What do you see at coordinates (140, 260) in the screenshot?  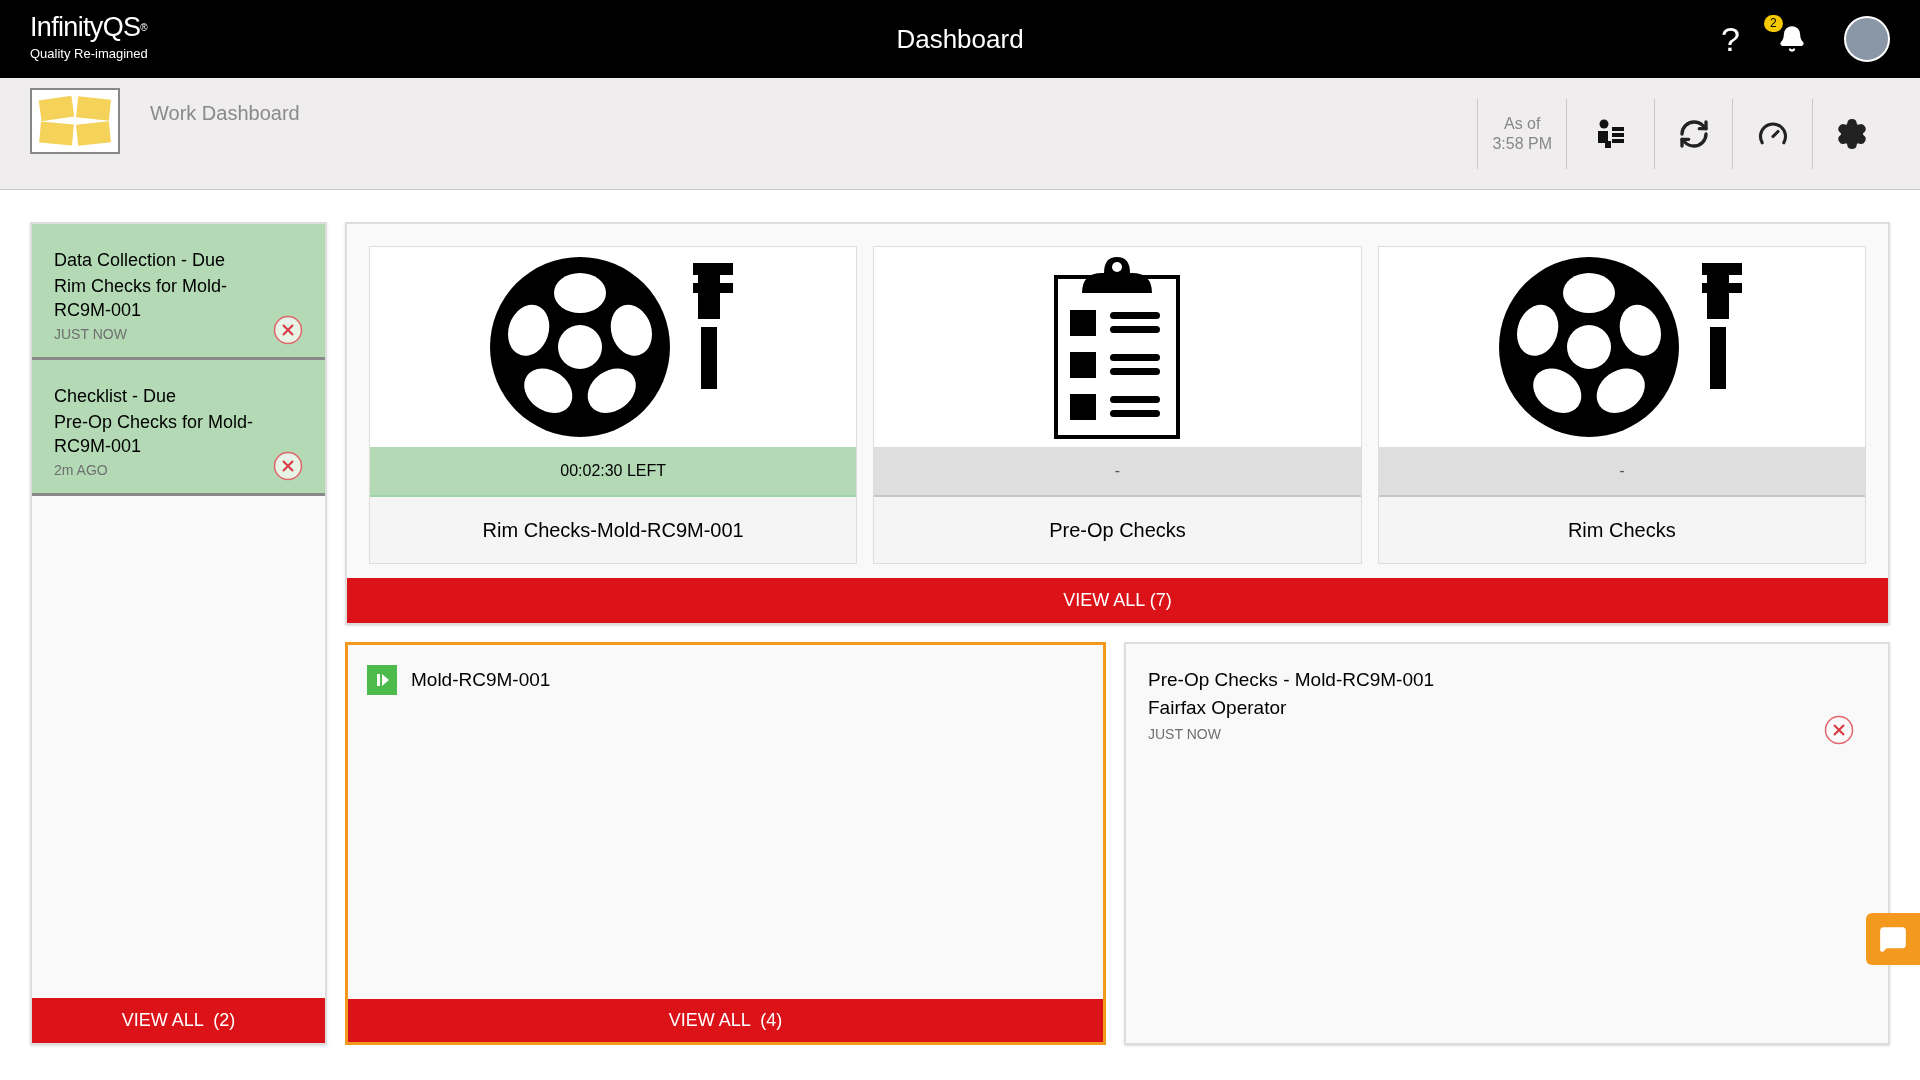 I see `notification-title: Data Collection - Due` at bounding box center [140, 260].